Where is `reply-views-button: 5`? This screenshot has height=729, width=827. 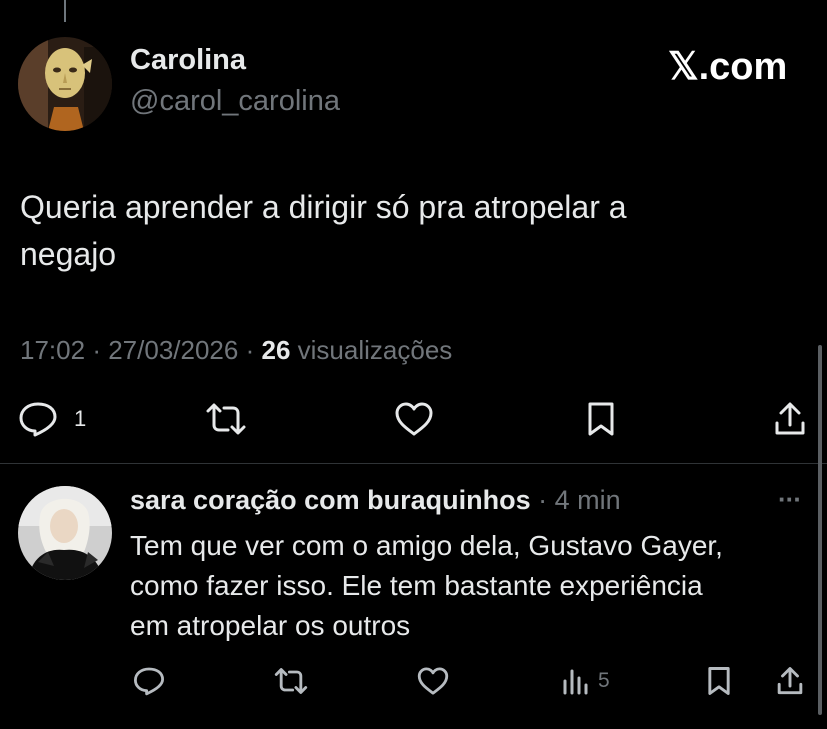 reply-views-button: 5 is located at coordinates (586, 681).